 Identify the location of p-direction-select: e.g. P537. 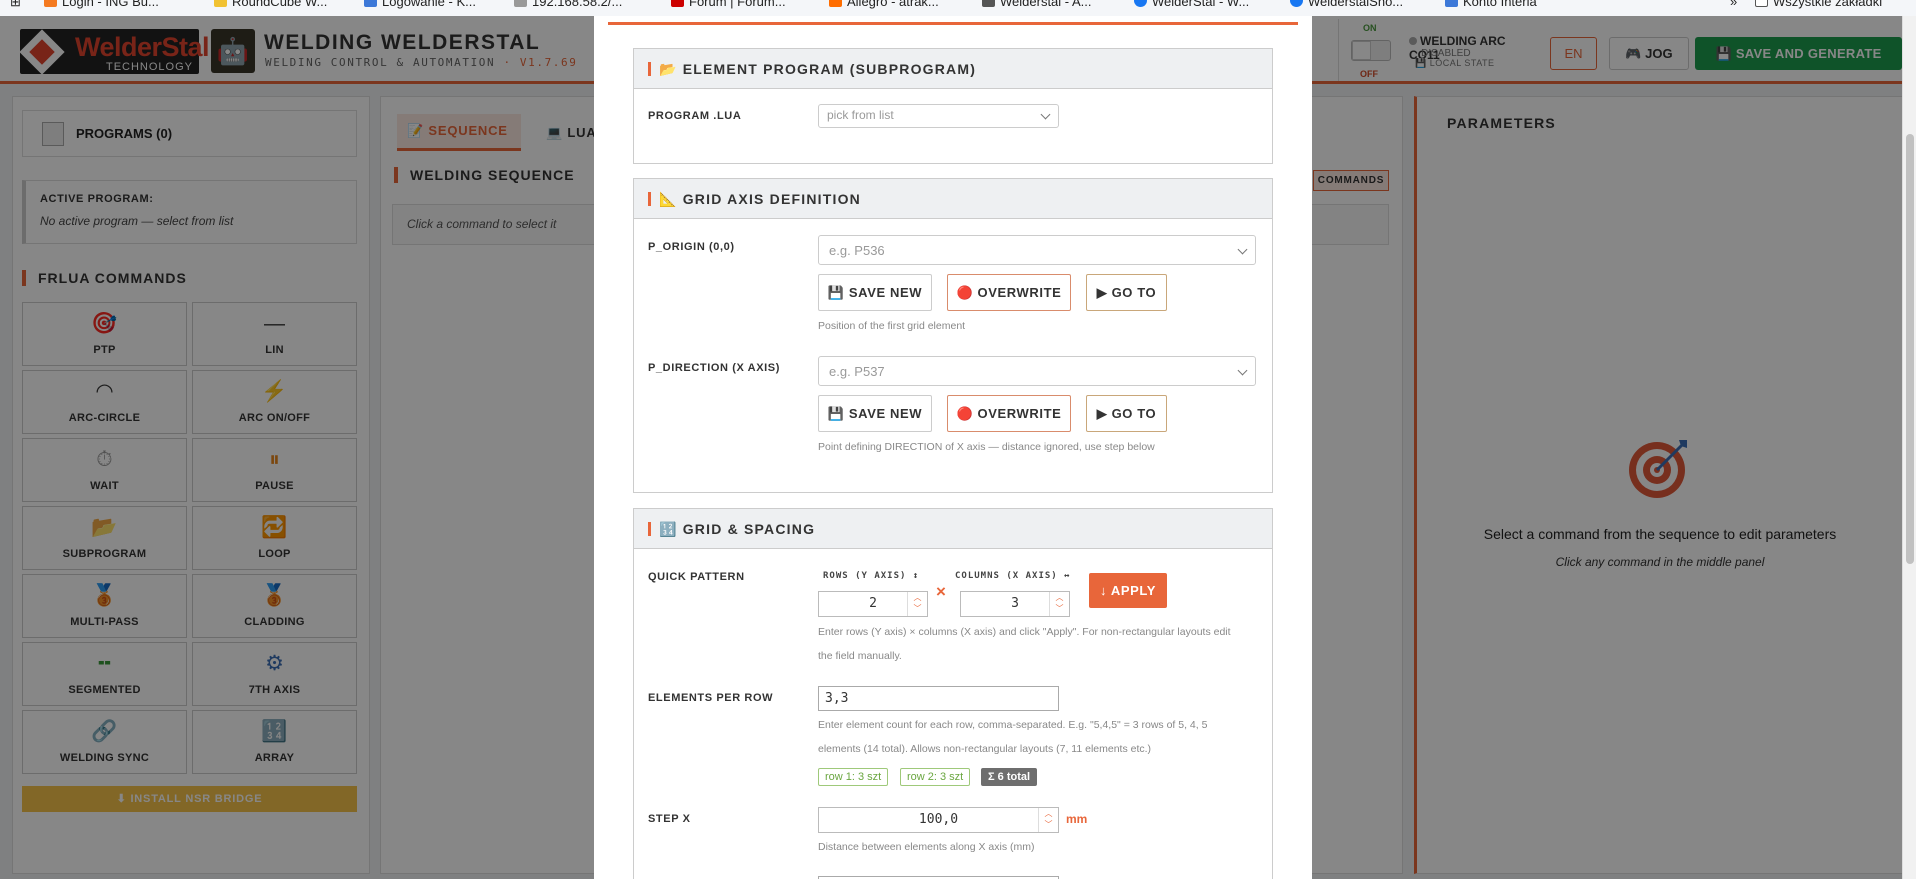
(1037, 371).